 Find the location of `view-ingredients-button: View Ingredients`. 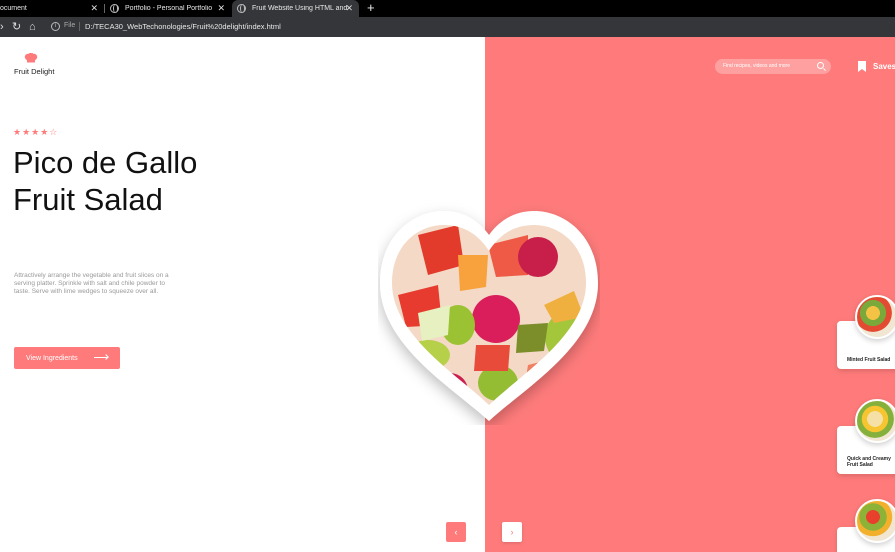

view-ingredients-button: View Ingredients is located at coordinates (67, 358).